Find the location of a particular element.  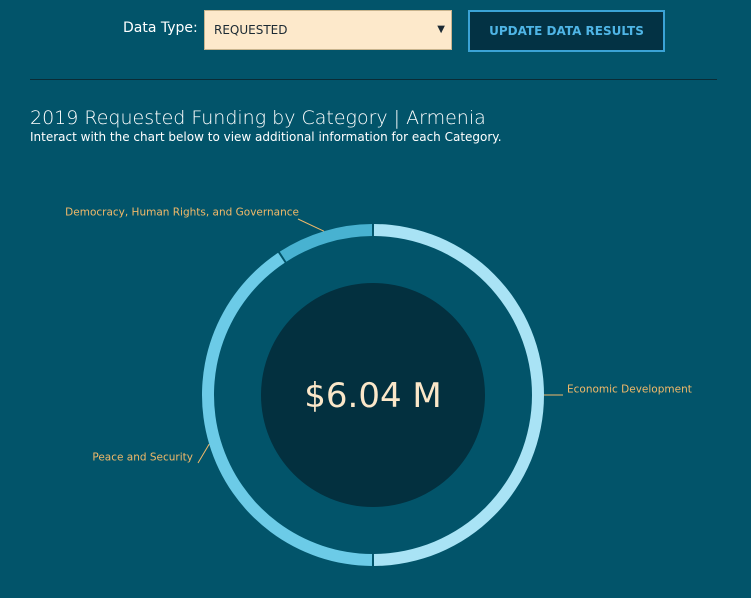

slice-label: Economic Development is located at coordinates (629, 389).